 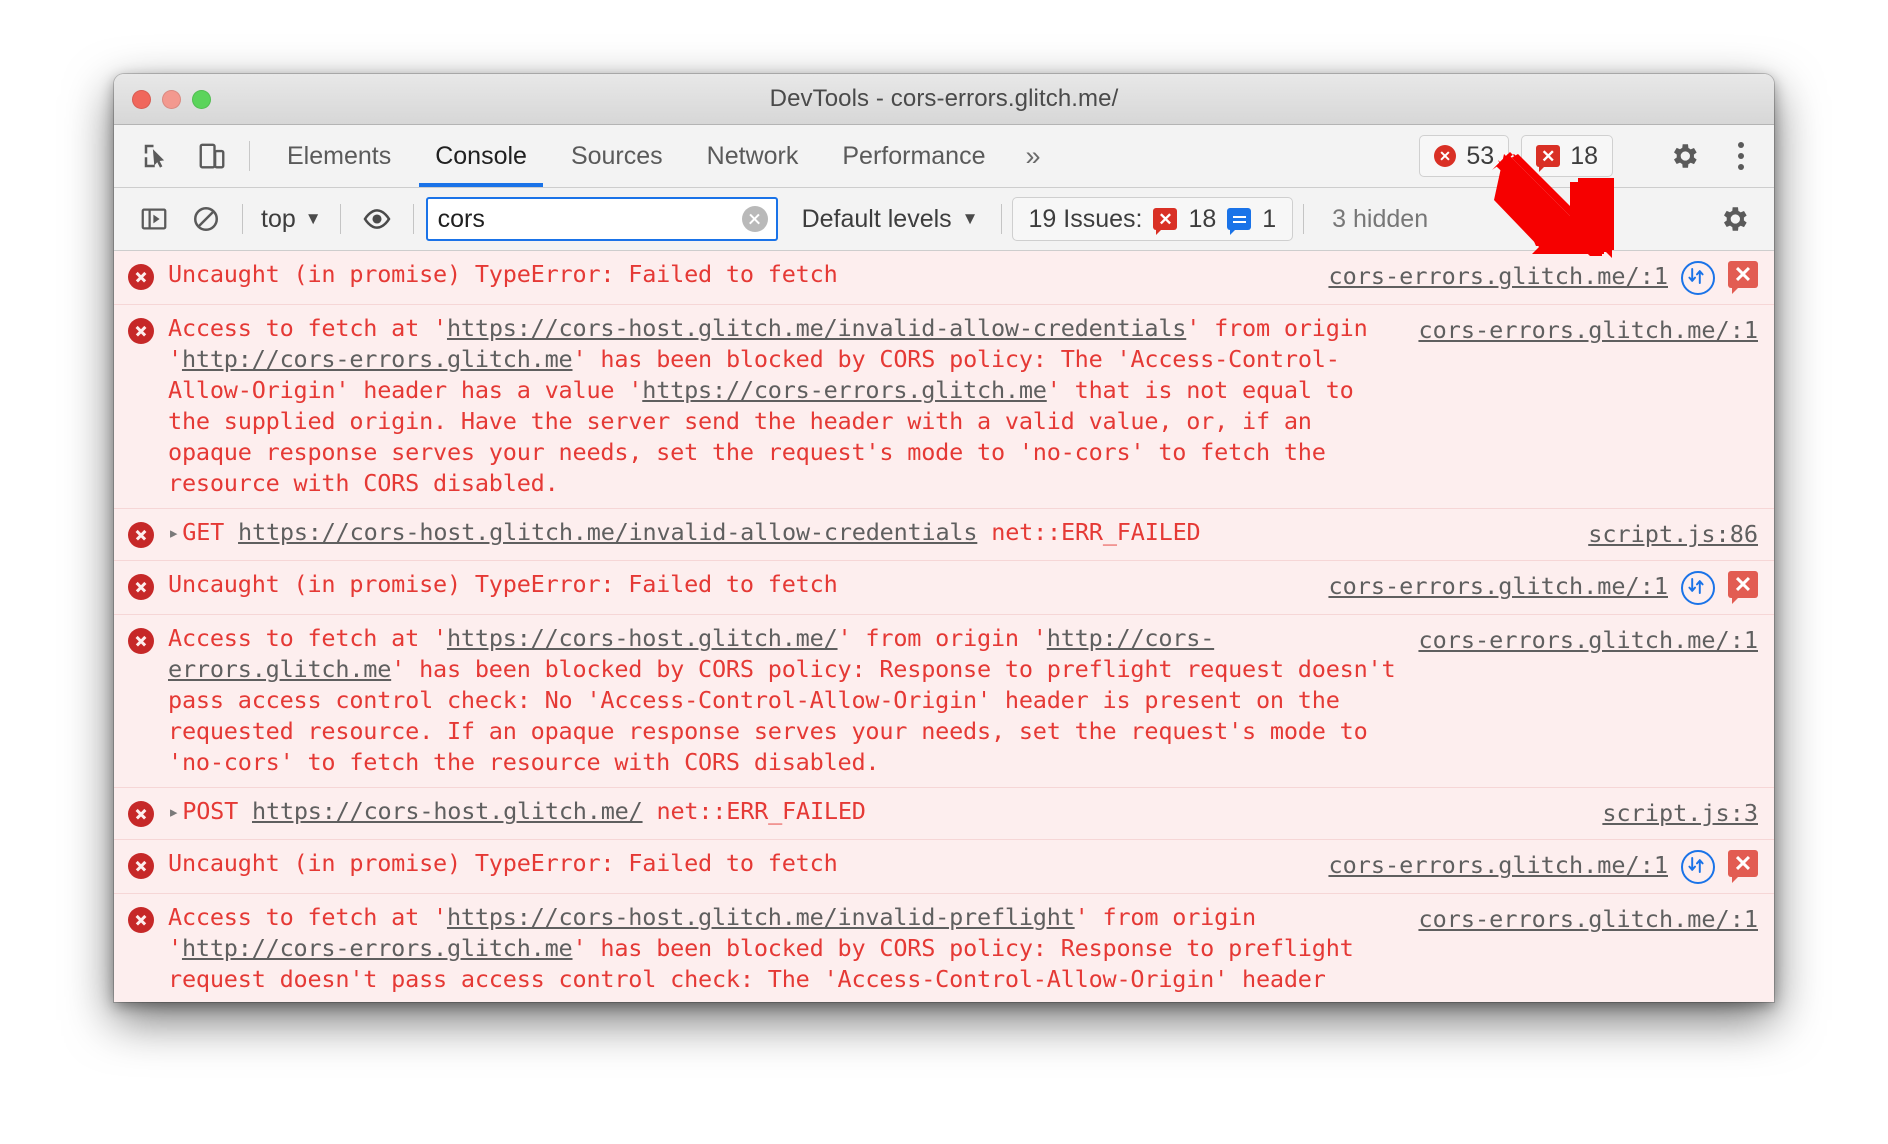 I want to click on message-text-segment: ' from origin ', so click(x=942, y=638).